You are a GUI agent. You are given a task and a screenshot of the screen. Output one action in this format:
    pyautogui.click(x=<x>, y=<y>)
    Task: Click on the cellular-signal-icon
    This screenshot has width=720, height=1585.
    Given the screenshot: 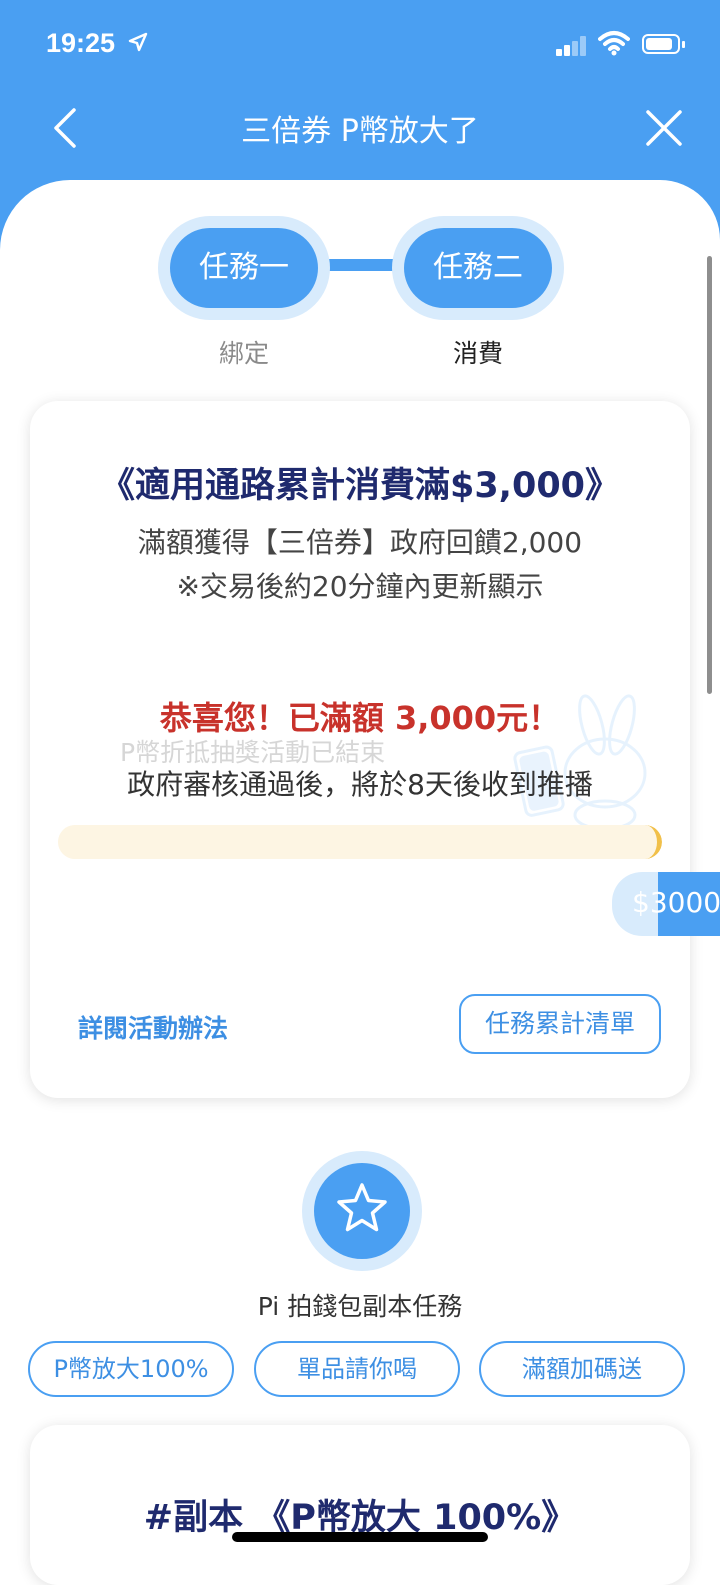 What is the action you would take?
    pyautogui.click(x=572, y=45)
    